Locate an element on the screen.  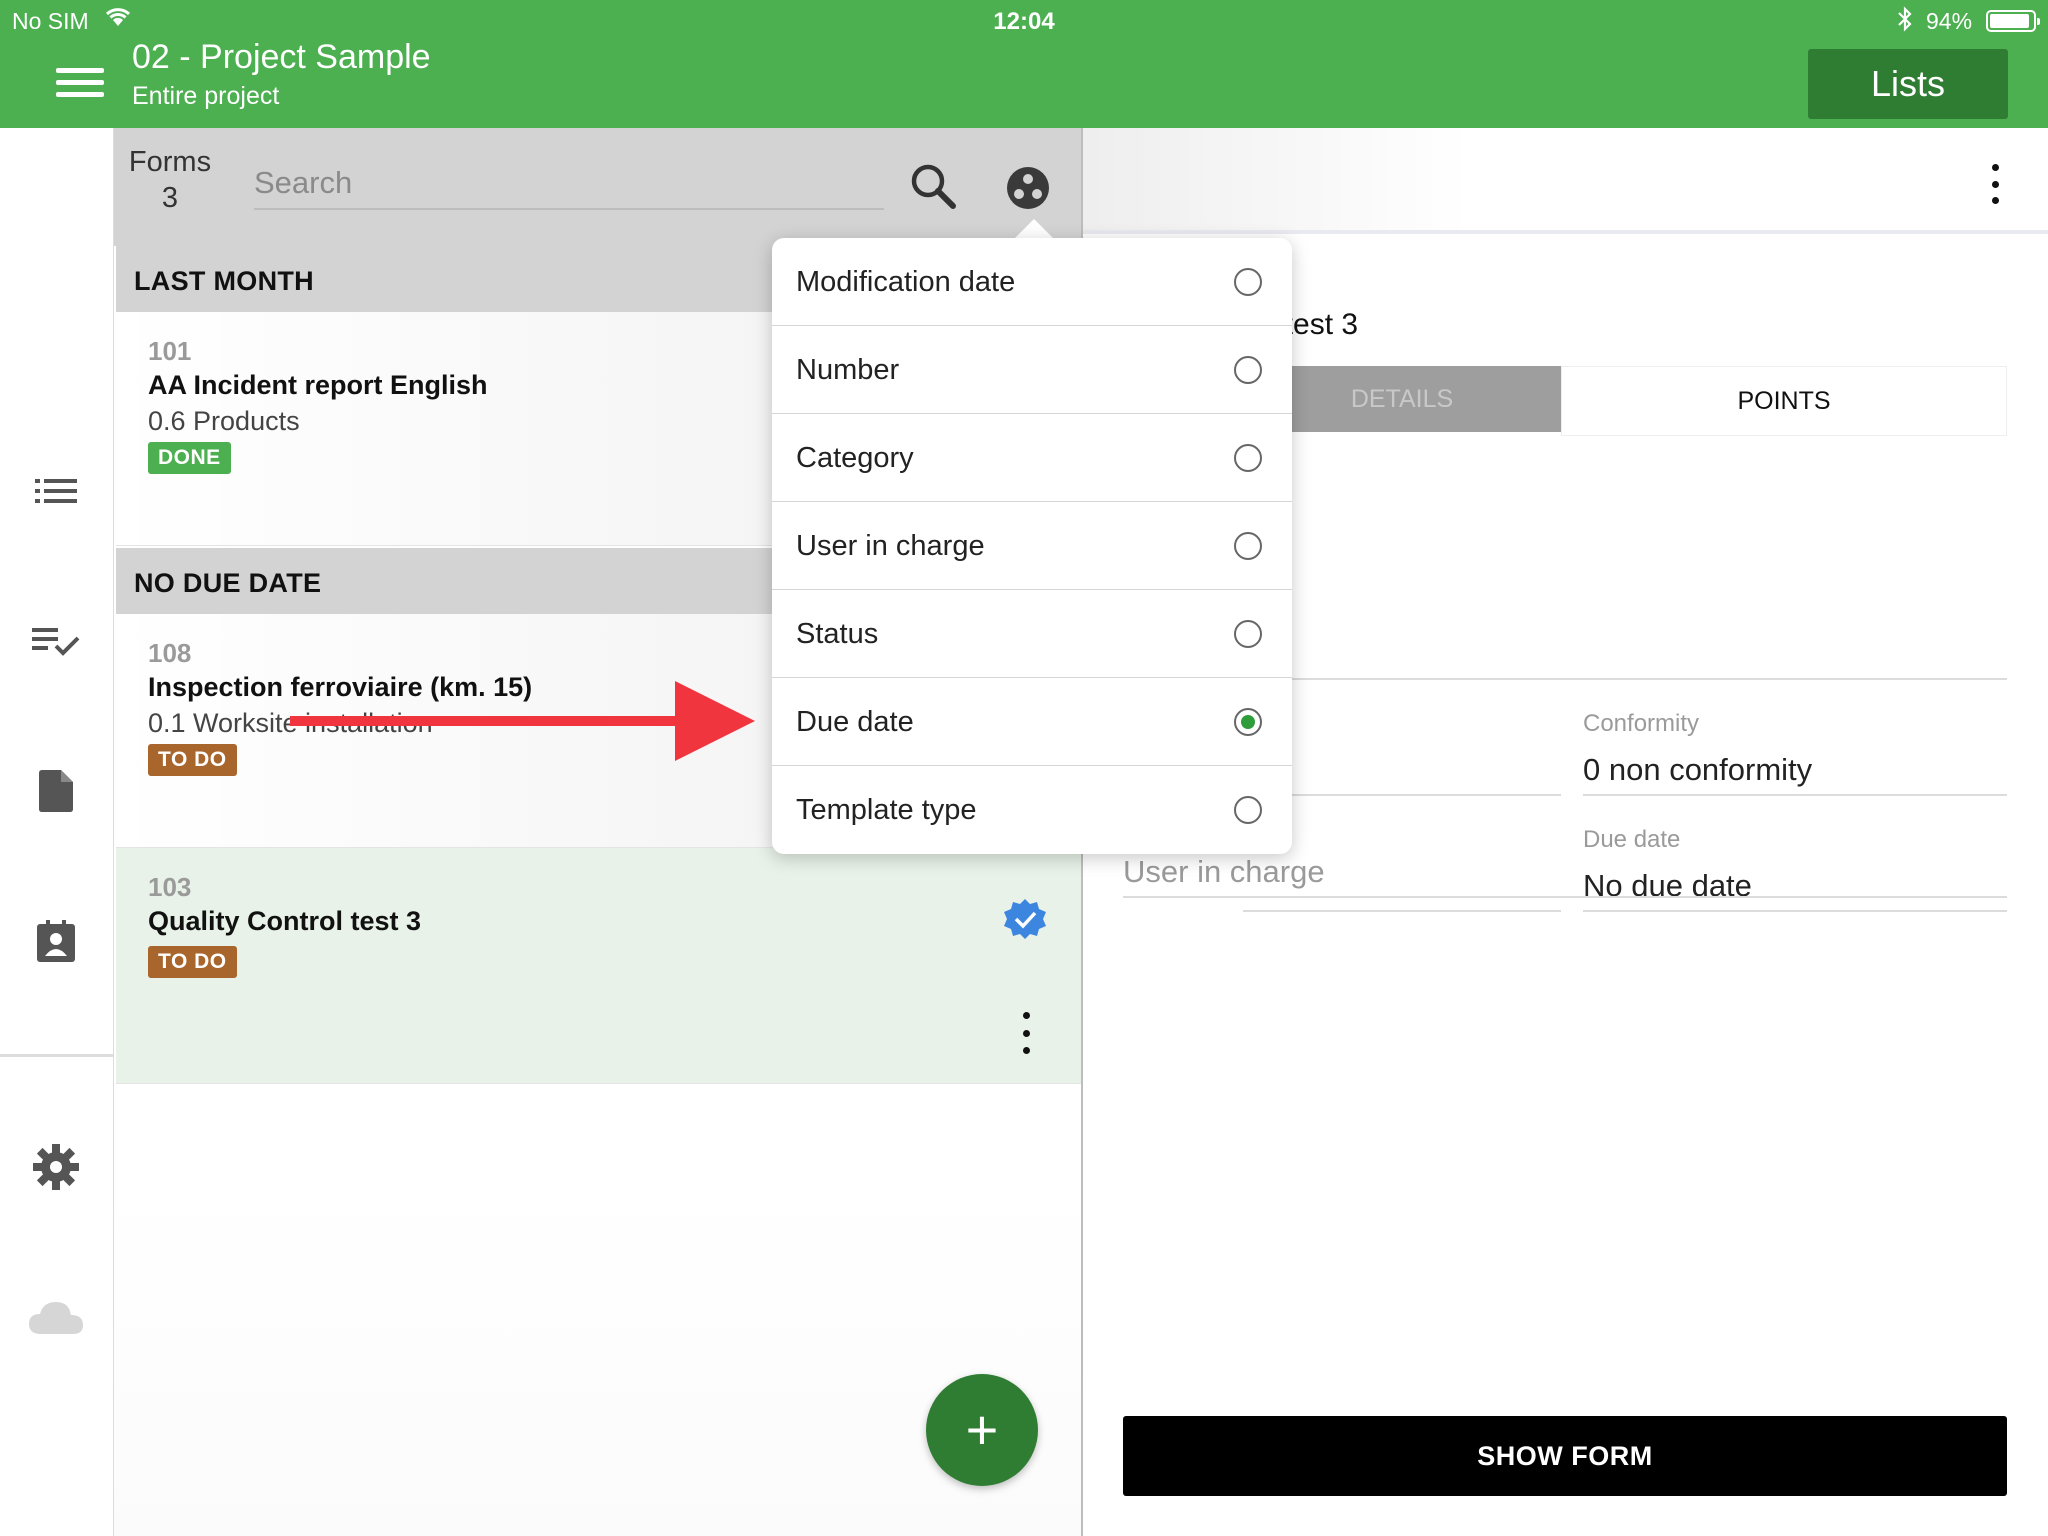
checklist-icon is located at coordinates (56, 641).